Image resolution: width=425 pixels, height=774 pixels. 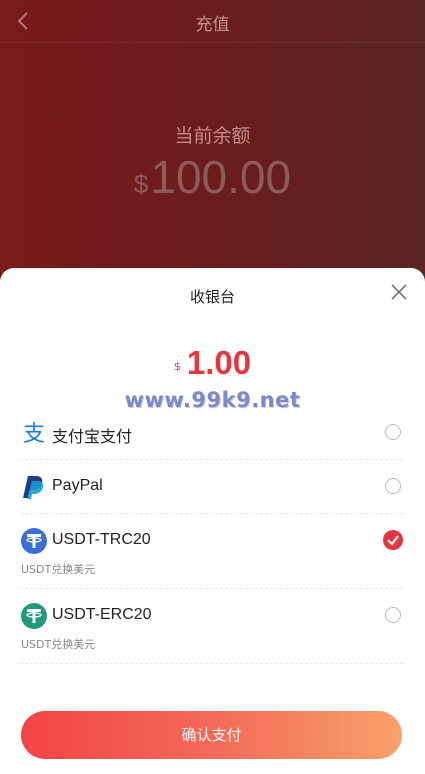 I want to click on close-button, so click(x=399, y=292).